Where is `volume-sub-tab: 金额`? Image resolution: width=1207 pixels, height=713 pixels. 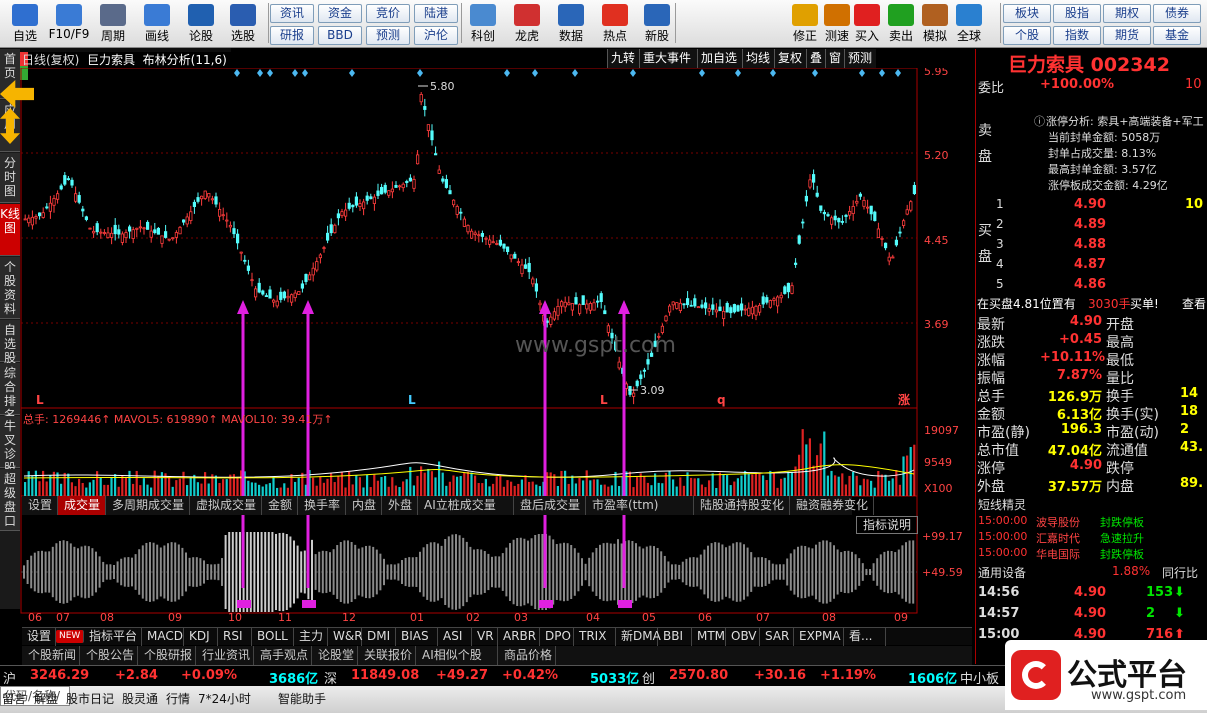
volume-sub-tab: 金额 is located at coordinates (280, 505).